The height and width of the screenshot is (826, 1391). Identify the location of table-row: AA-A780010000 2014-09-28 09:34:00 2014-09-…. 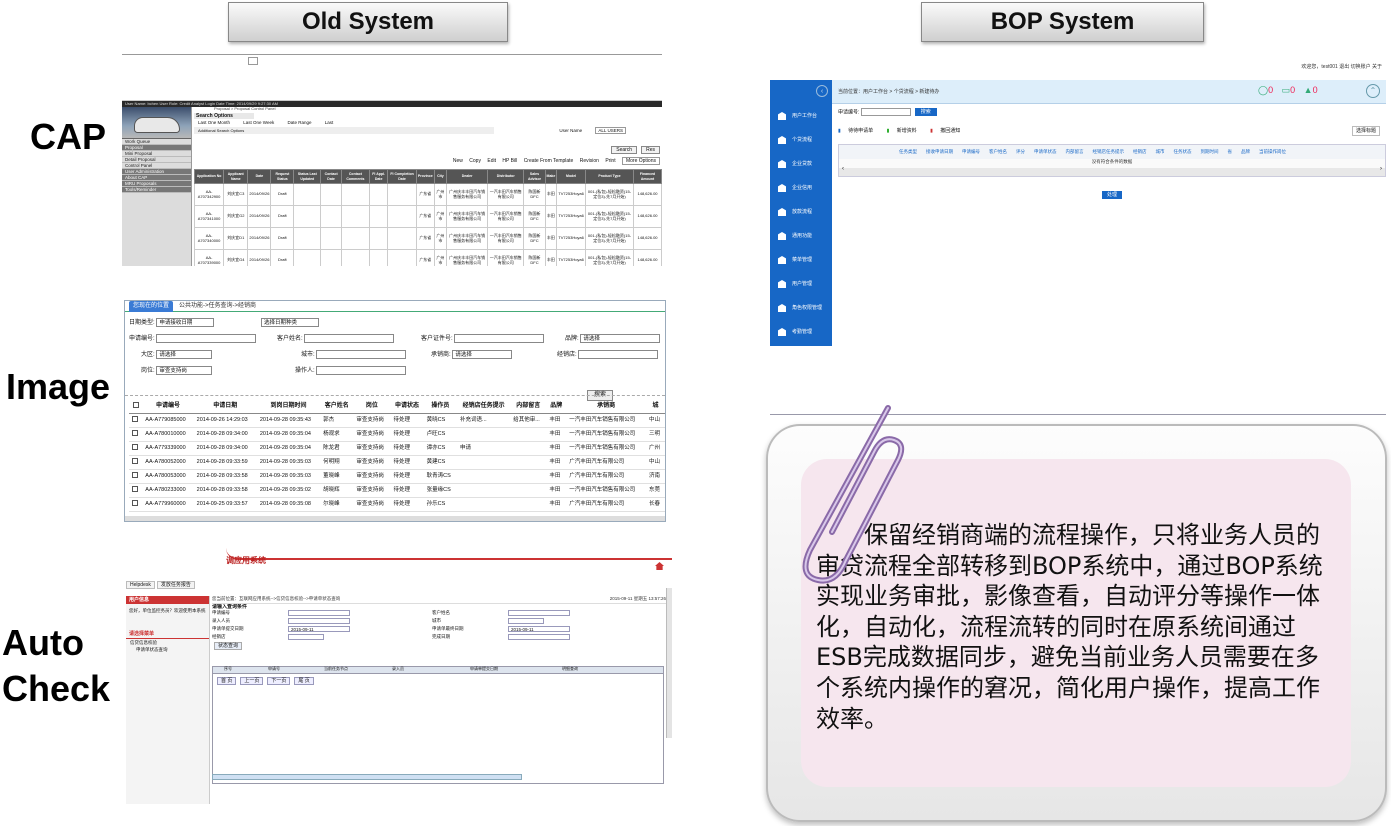
(397, 434).